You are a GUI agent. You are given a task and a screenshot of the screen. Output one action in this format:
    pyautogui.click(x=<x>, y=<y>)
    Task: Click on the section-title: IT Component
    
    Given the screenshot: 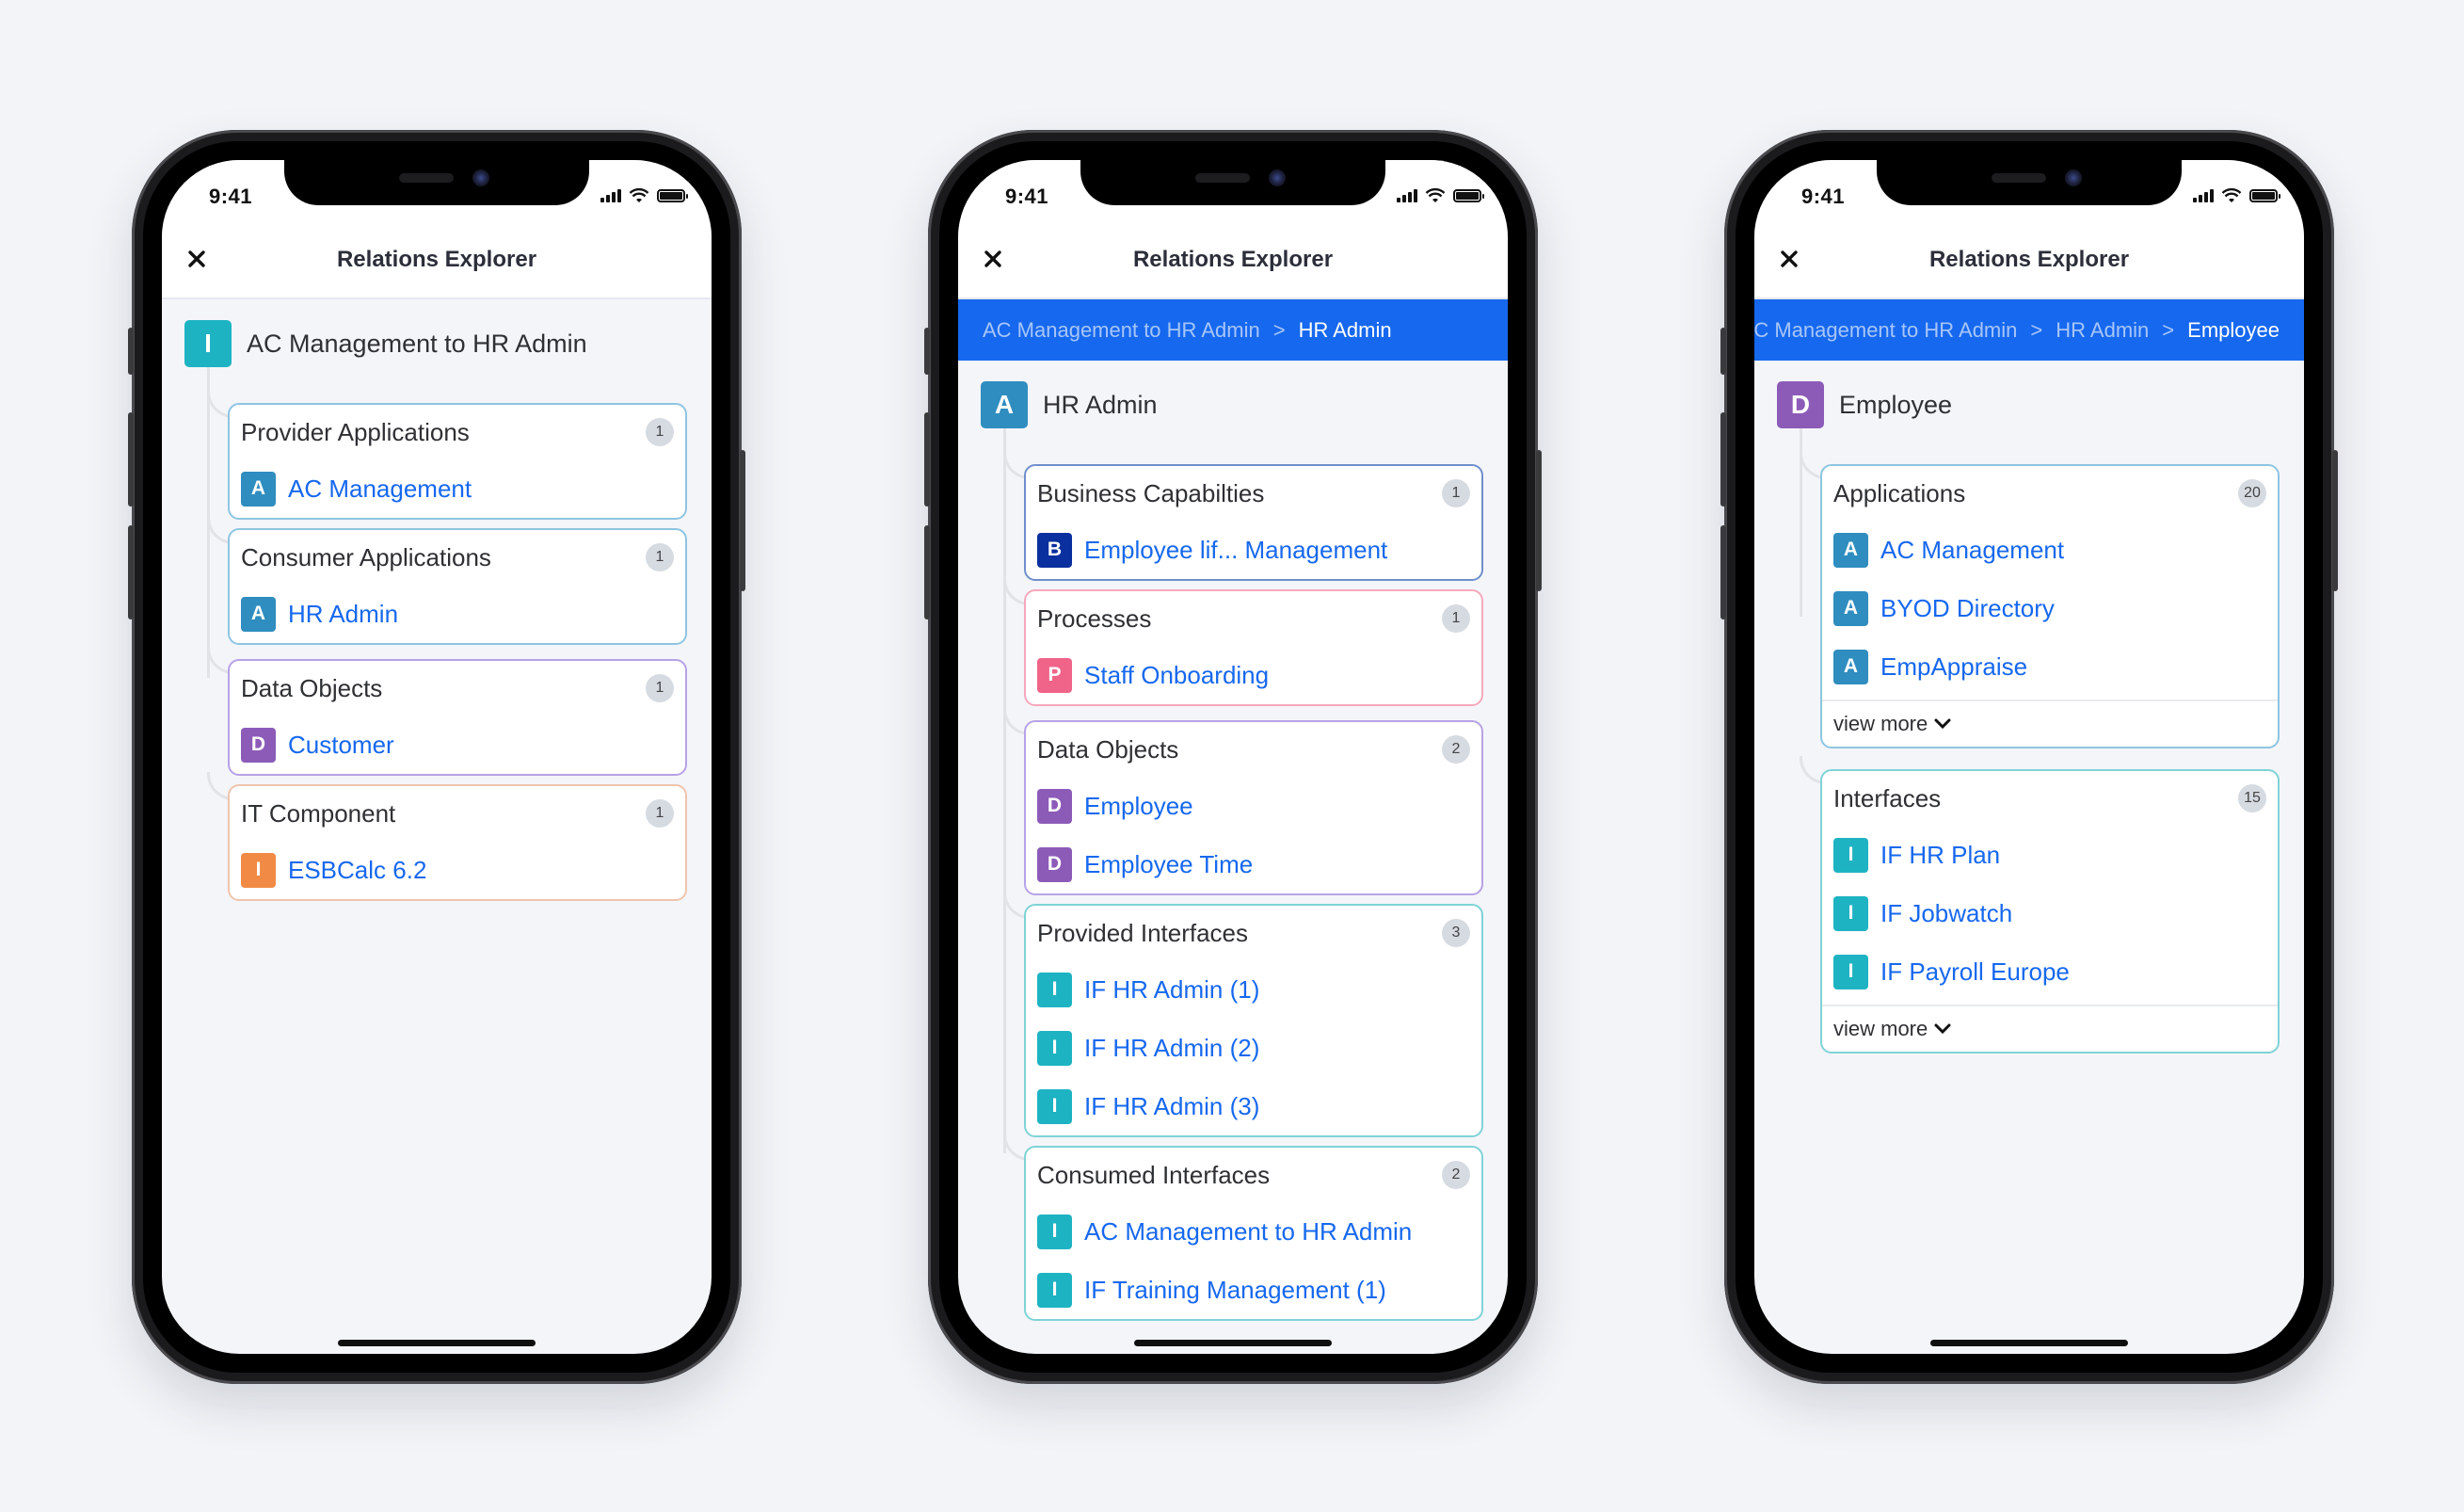 What is the action you would take?
    pyautogui.click(x=318, y=813)
    